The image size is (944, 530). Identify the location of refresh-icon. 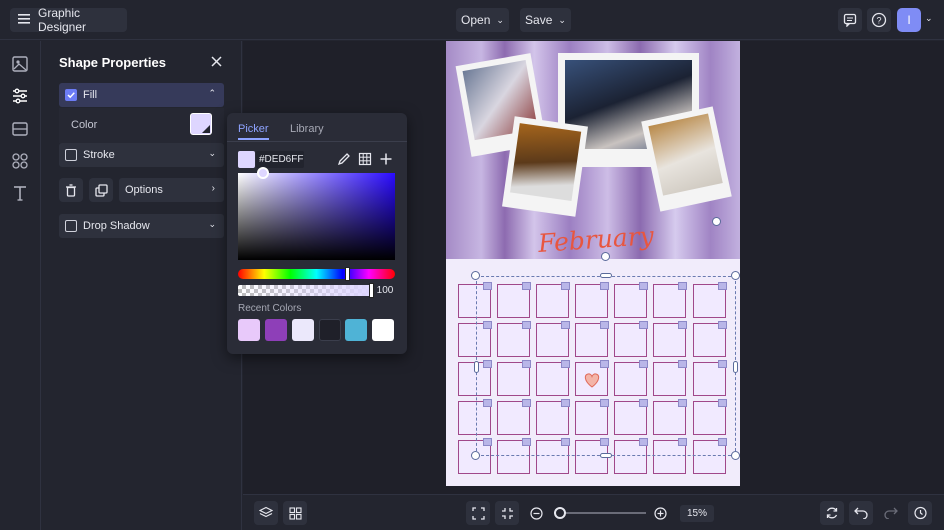
(832, 513).